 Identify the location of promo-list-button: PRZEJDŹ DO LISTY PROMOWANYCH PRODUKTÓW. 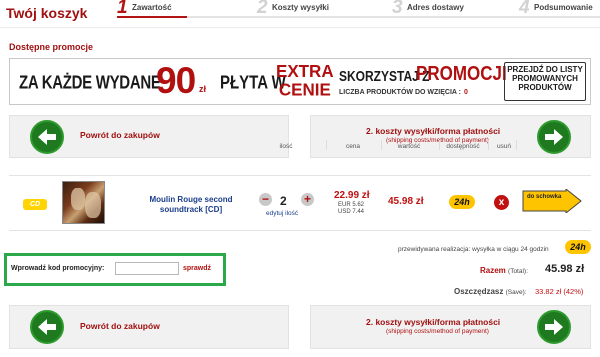
(545, 81).